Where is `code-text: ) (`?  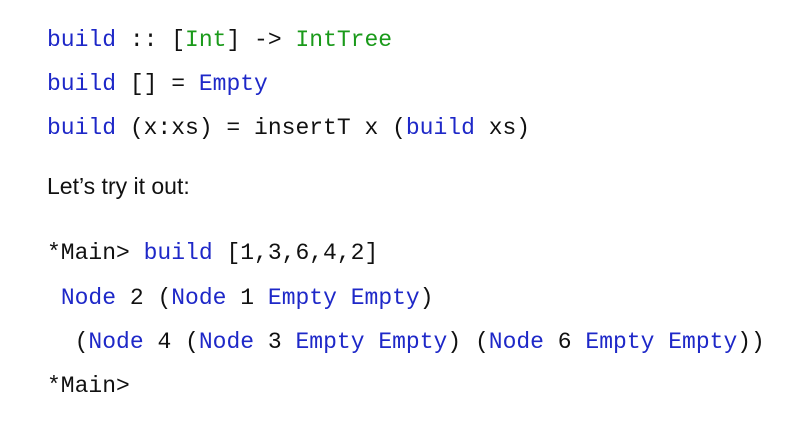 code-text: ) ( is located at coordinates (468, 342).